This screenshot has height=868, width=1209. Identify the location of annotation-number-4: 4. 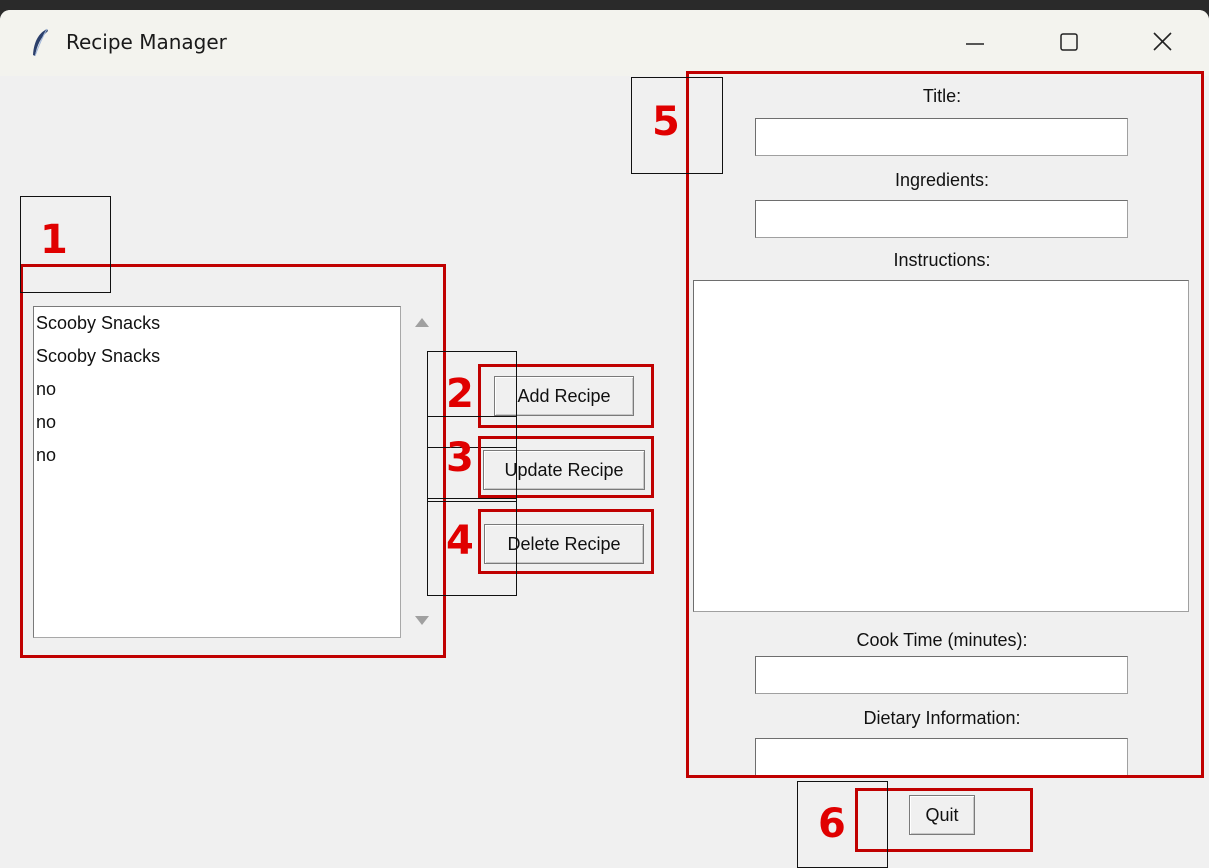
(460, 541).